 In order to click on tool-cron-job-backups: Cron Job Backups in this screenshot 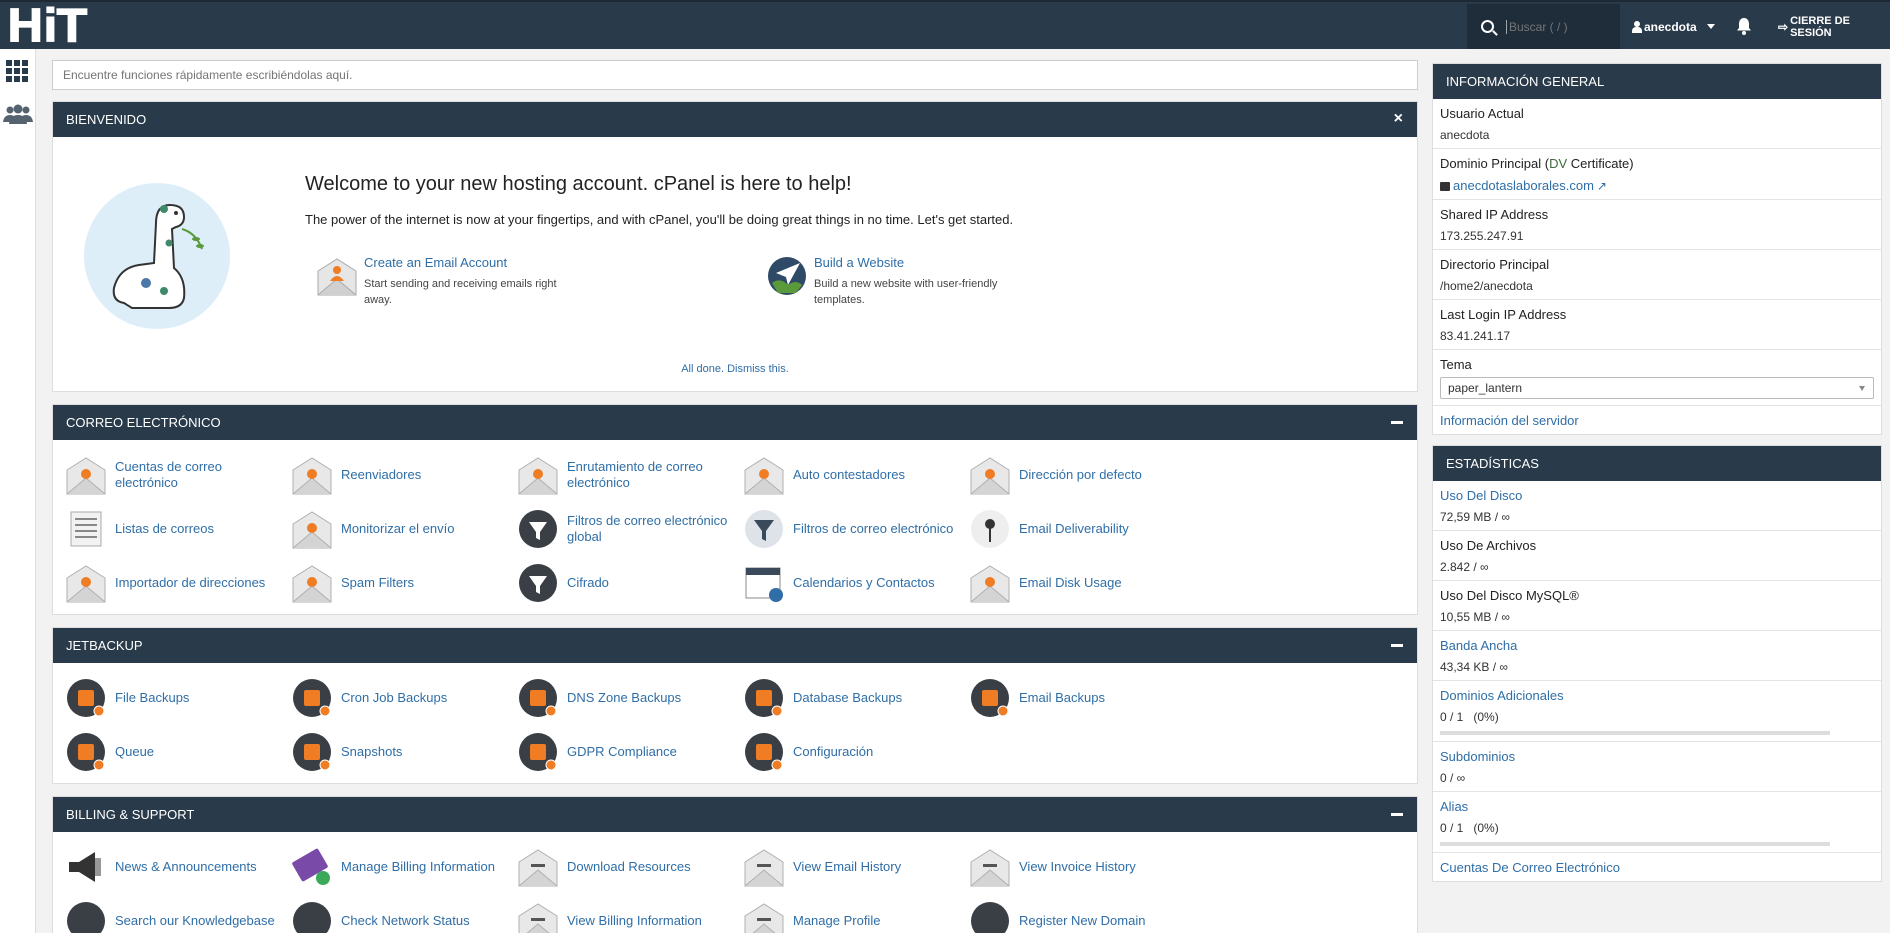, I will do `click(404, 698)`.